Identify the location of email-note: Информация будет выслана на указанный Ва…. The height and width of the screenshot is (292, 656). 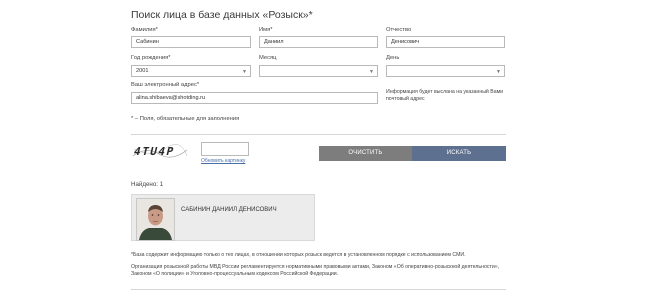
(445, 95).